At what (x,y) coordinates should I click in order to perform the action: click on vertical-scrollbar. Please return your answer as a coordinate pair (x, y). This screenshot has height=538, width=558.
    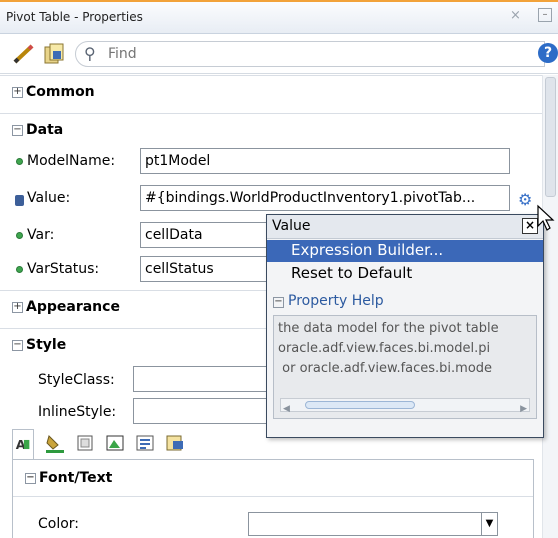
    Looking at the image, I should click on (550, 306).